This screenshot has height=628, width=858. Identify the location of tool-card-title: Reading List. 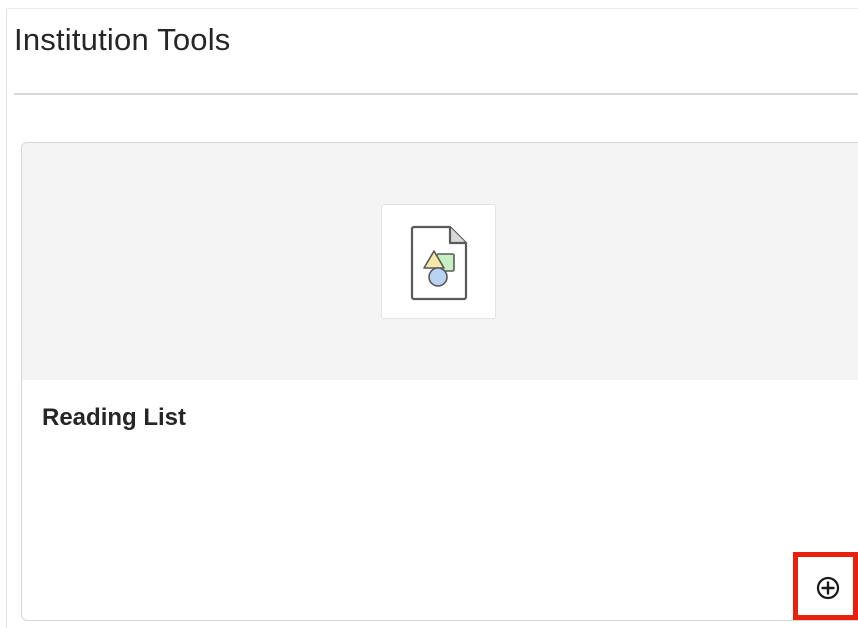
(114, 418).